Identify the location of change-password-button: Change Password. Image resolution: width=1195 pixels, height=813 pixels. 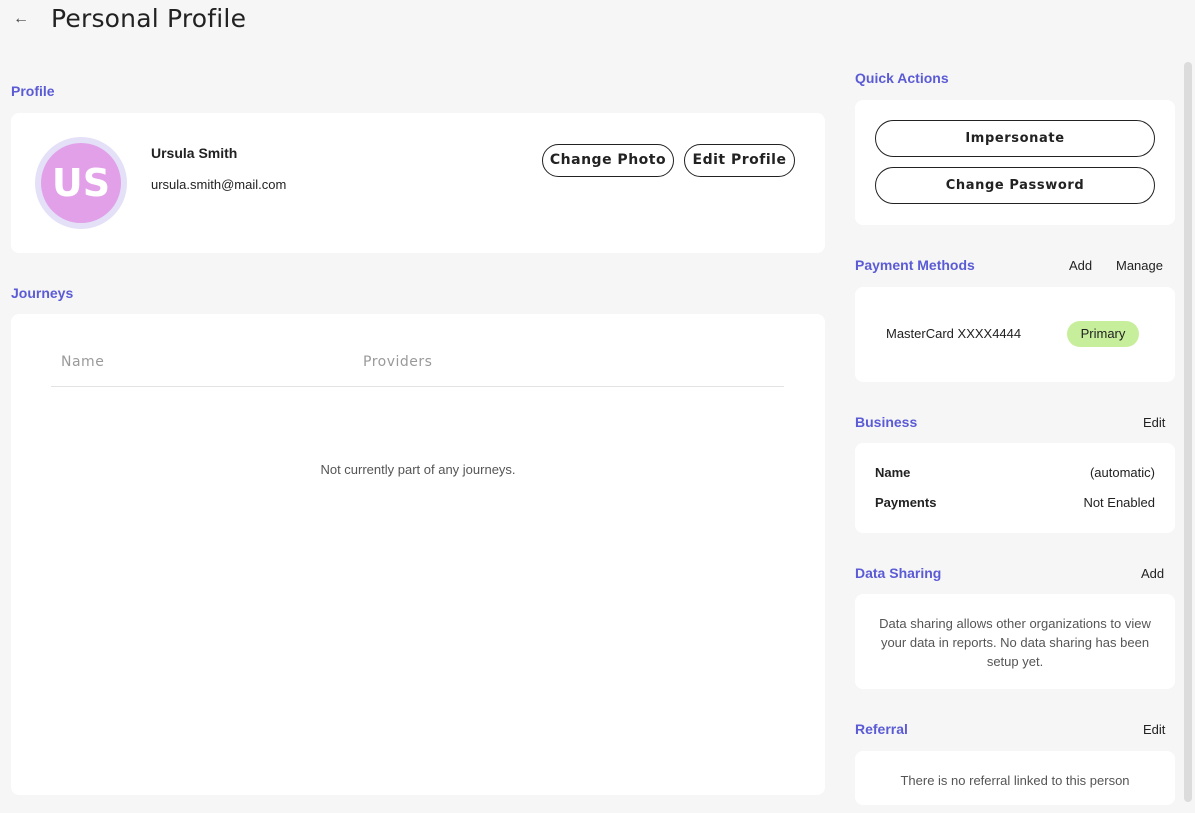
(1015, 185).